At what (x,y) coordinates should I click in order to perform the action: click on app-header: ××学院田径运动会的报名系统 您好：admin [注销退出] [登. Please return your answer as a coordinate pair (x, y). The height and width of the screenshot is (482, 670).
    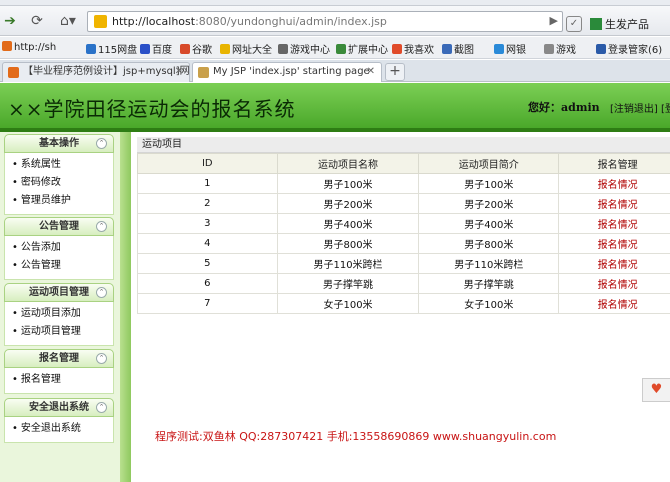
    Looking at the image, I should click on (335, 105).